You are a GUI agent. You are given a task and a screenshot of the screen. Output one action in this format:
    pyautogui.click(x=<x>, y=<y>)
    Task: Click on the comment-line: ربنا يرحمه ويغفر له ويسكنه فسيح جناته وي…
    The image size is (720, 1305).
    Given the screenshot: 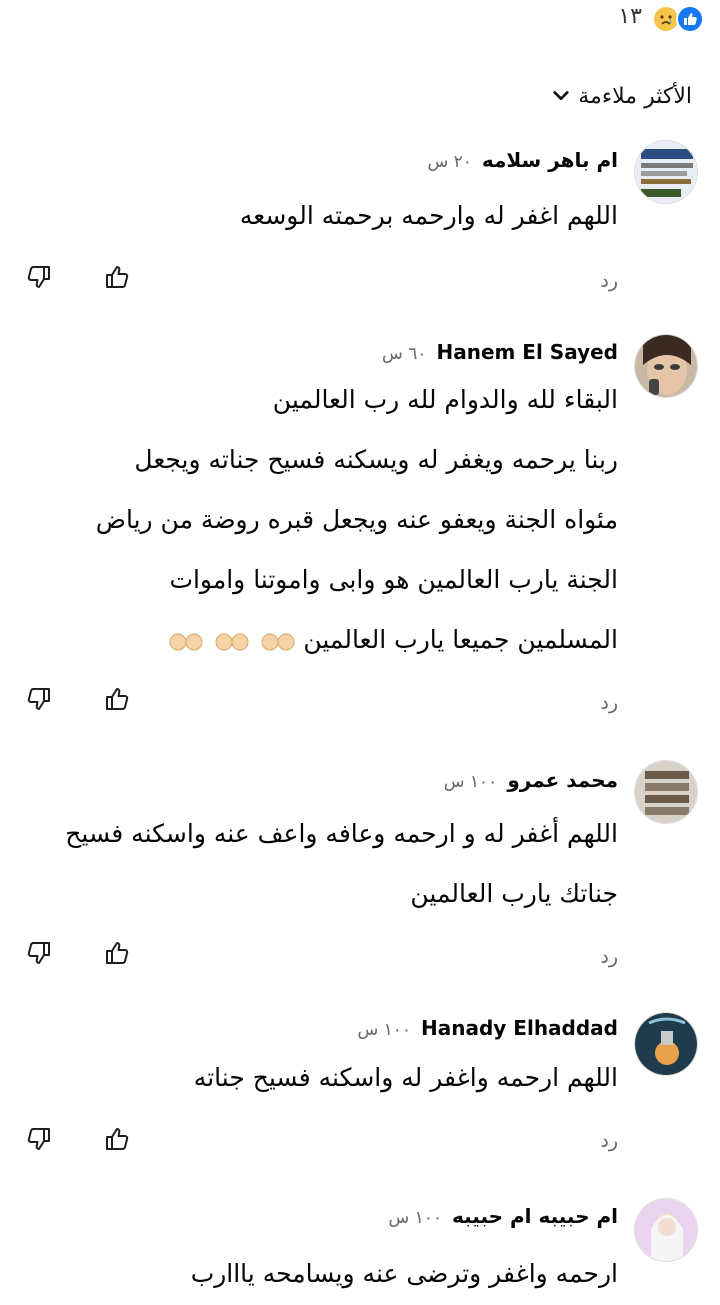 What is the action you would take?
    pyautogui.click(x=376, y=459)
    